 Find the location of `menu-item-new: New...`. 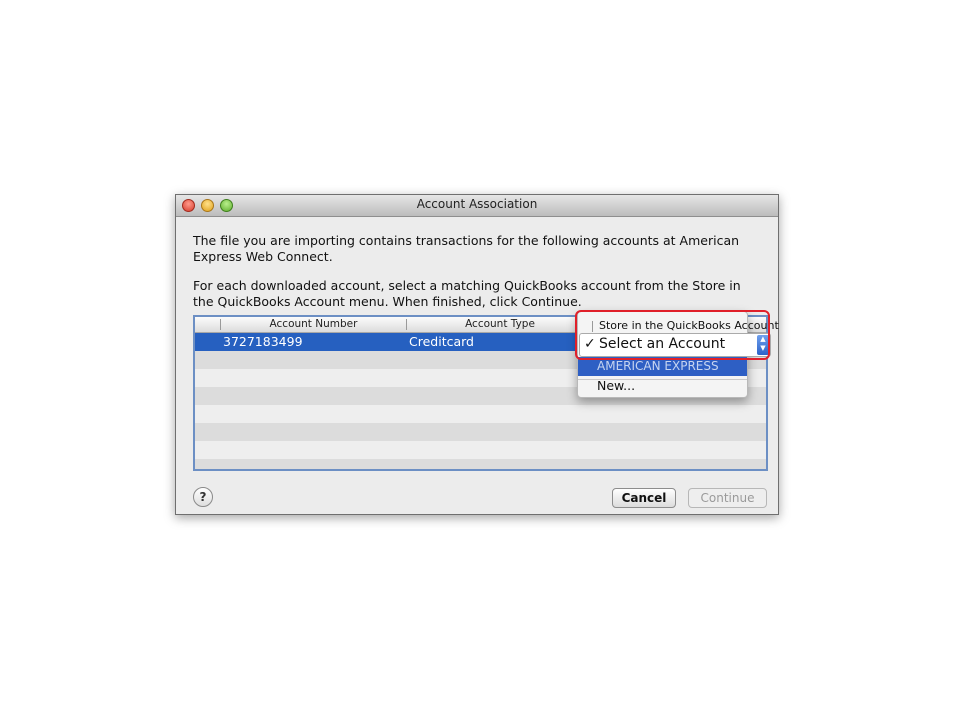

menu-item-new: New... is located at coordinates (616, 385).